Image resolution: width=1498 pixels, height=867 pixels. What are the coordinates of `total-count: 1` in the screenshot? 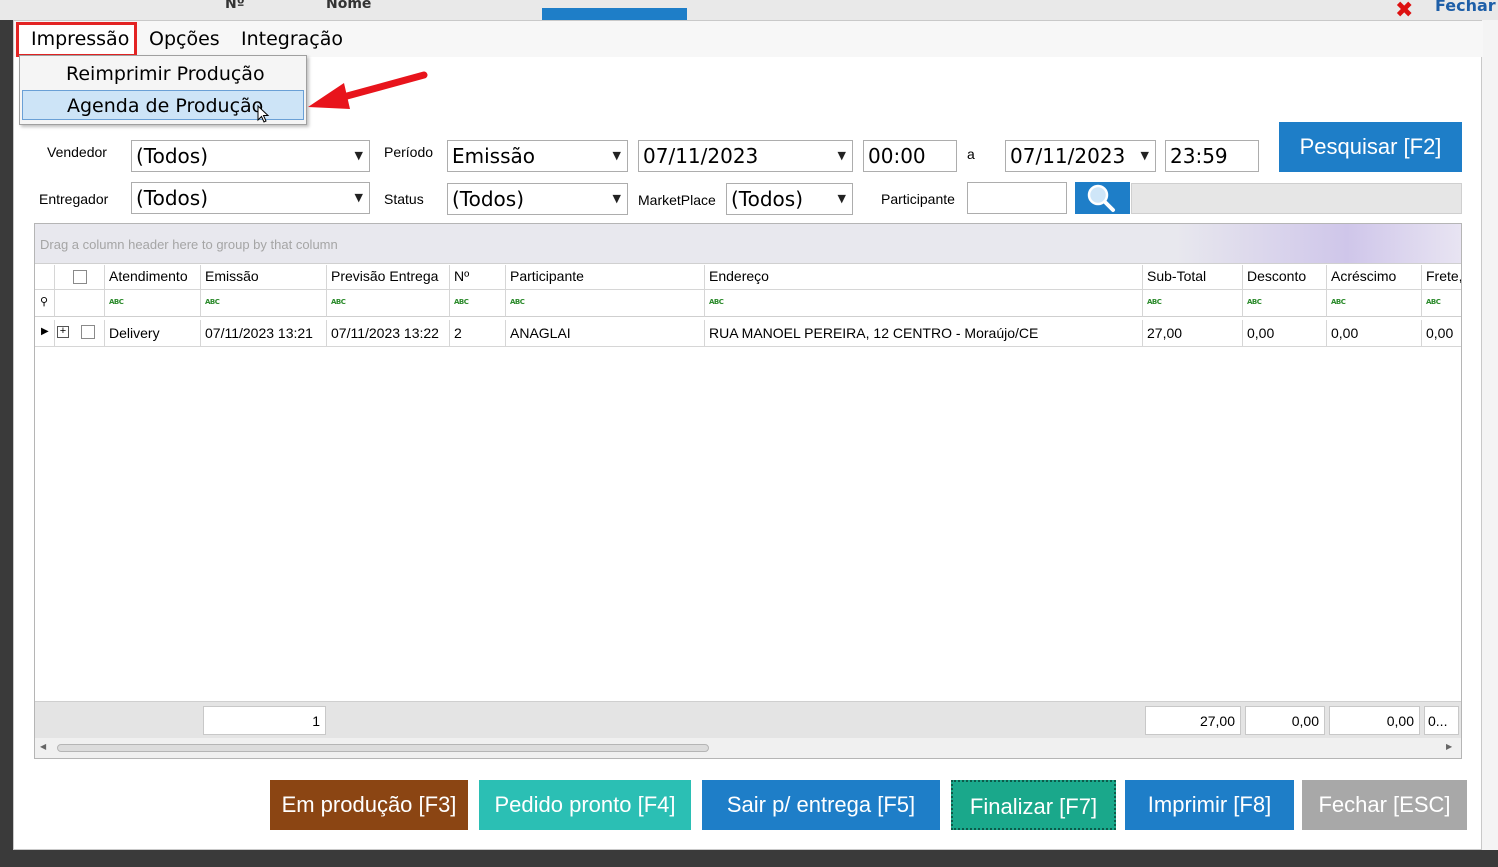 It's located at (264, 720).